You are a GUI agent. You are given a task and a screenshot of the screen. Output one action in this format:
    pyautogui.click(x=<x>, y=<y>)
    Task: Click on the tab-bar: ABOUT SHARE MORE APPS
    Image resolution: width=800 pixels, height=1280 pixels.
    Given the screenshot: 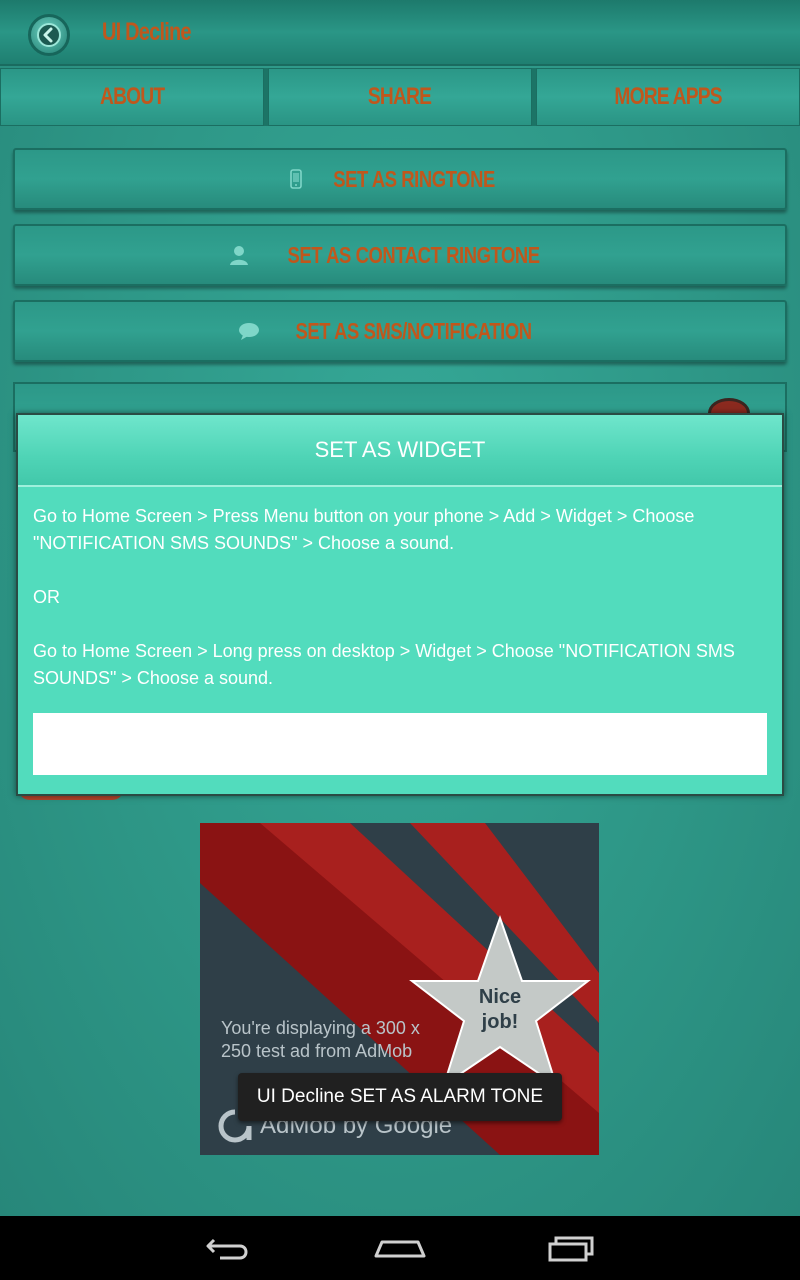 What is the action you would take?
    pyautogui.click(x=400, y=97)
    